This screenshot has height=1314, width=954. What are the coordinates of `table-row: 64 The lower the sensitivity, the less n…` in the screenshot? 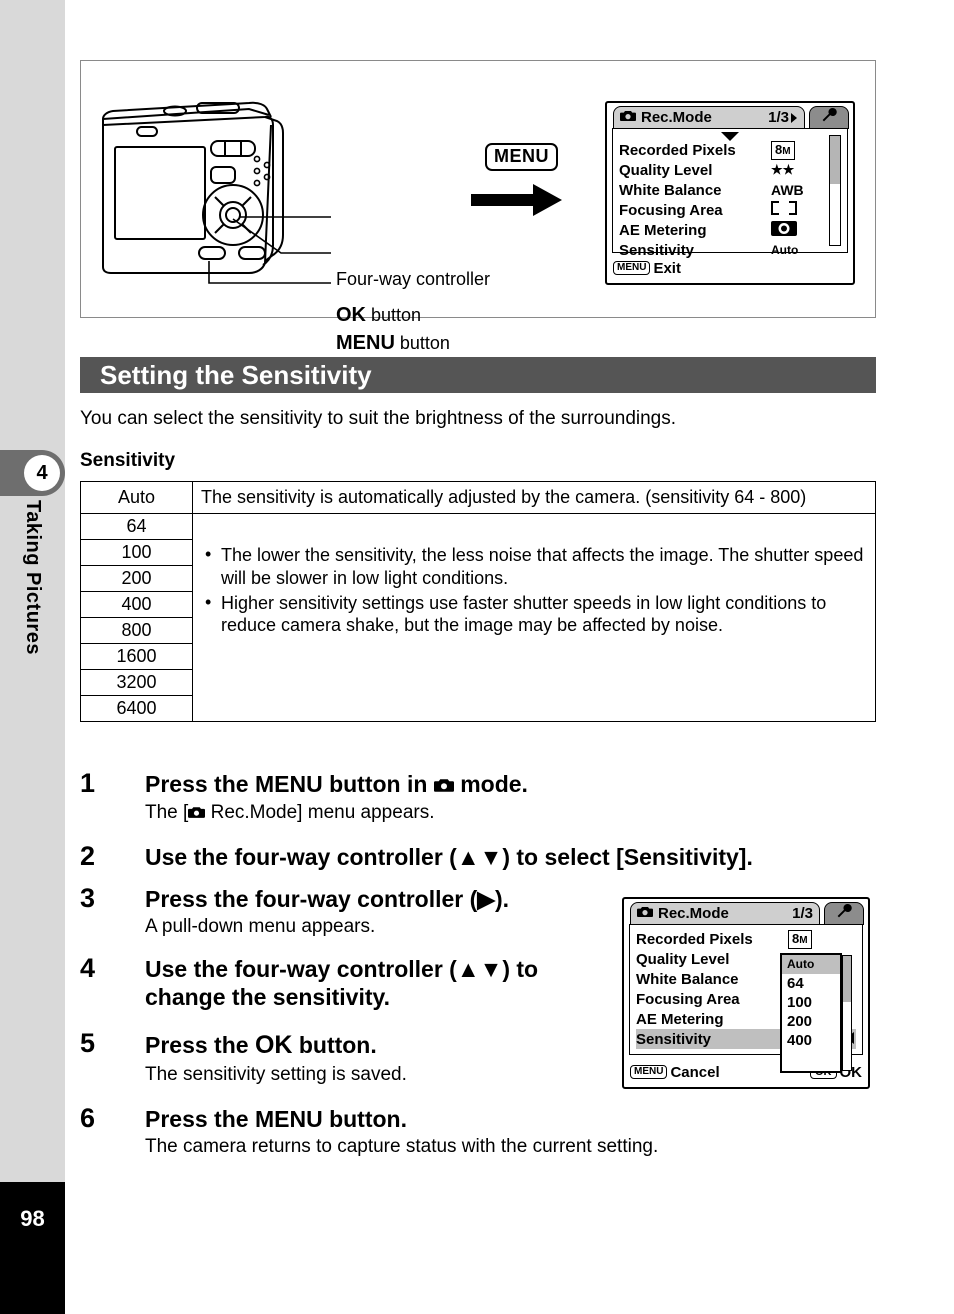 It's located at (478, 617).